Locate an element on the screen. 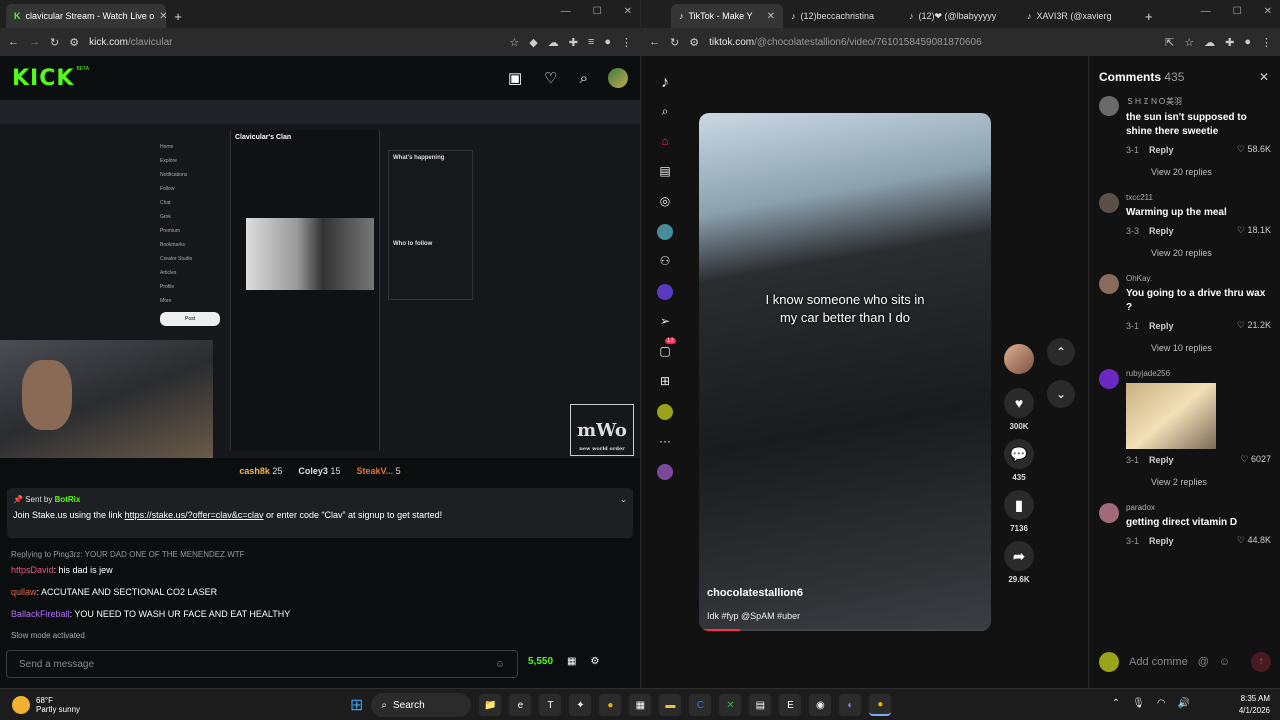  tab-tiktok-3: ♪ (12)❤ (@lbabyyyyy is located at coordinates (960, 16).